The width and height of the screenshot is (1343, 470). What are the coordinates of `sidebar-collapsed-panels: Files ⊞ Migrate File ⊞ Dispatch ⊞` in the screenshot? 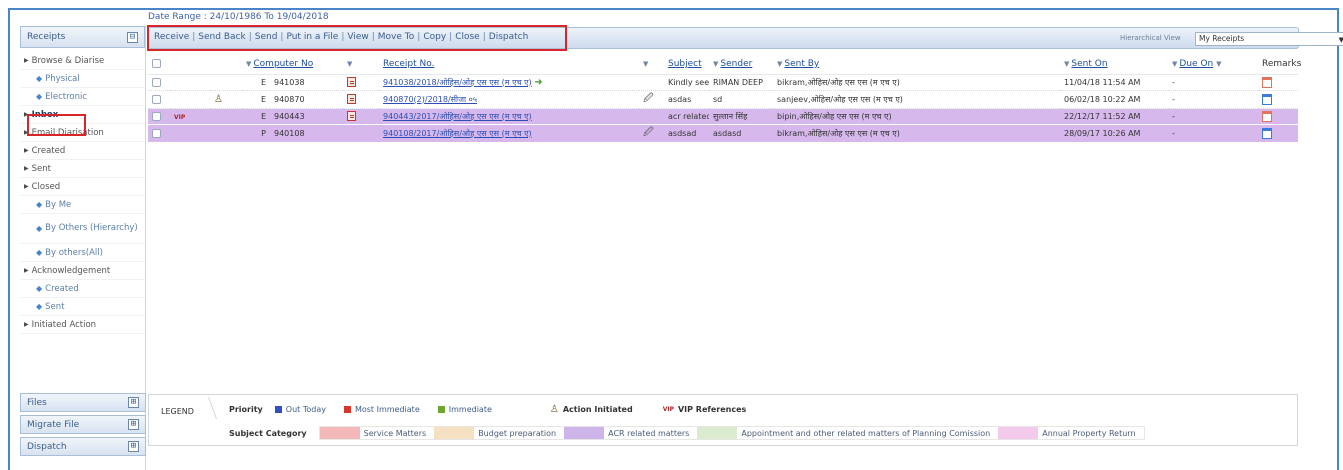 It's located at (83, 426).